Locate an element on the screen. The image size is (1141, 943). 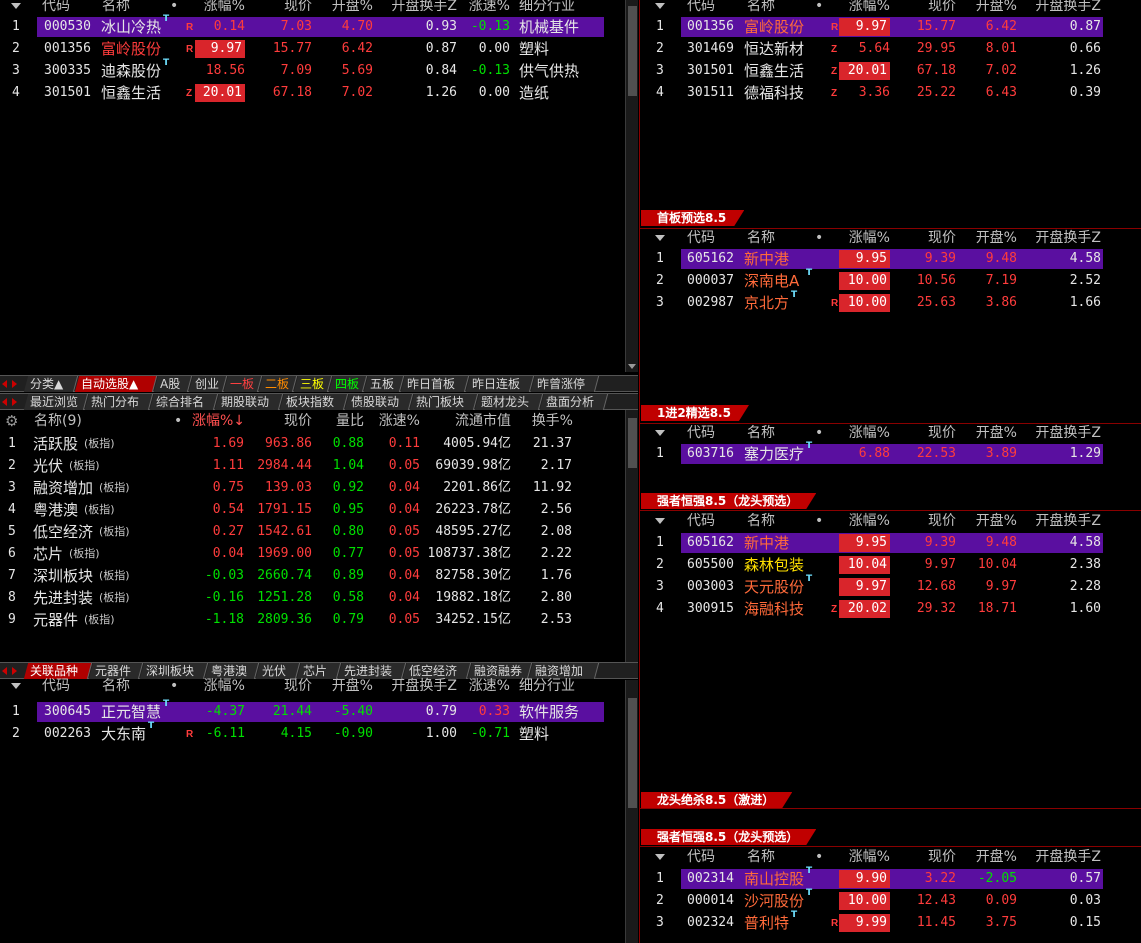
tab: 热门分布 is located at coordinates (119, 402).